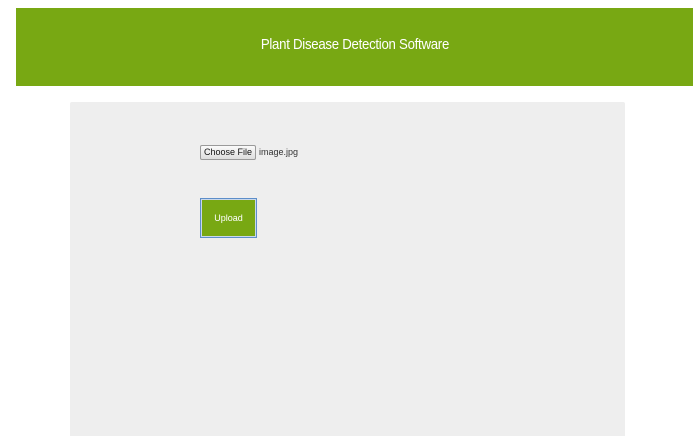  Describe the element at coordinates (279, 152) in the screenshot. I see `selected-file-name: image.jpg` at that location.